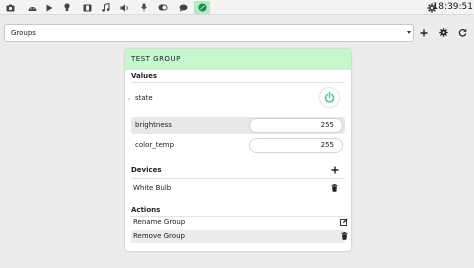  I want to click on values-section-title: Values, so click(144, 76).